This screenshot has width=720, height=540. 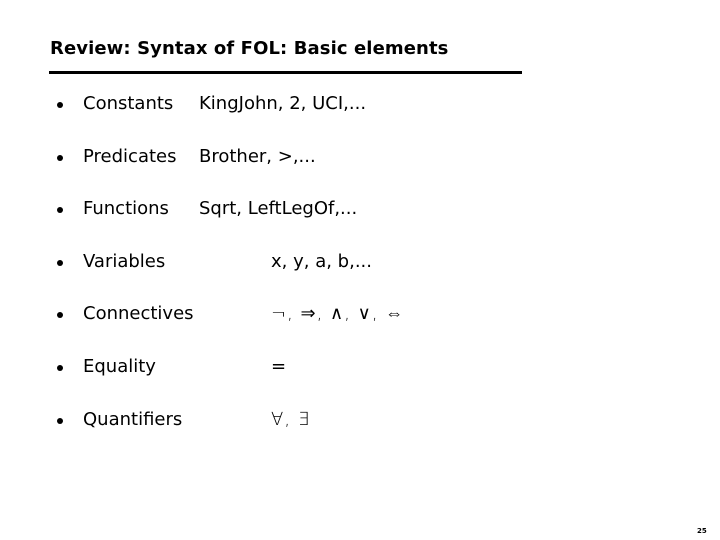 What do you see at coordinates (138, 313) in the screenshot?
I see `item-term: Connectives` at bounding box center [138, 313].